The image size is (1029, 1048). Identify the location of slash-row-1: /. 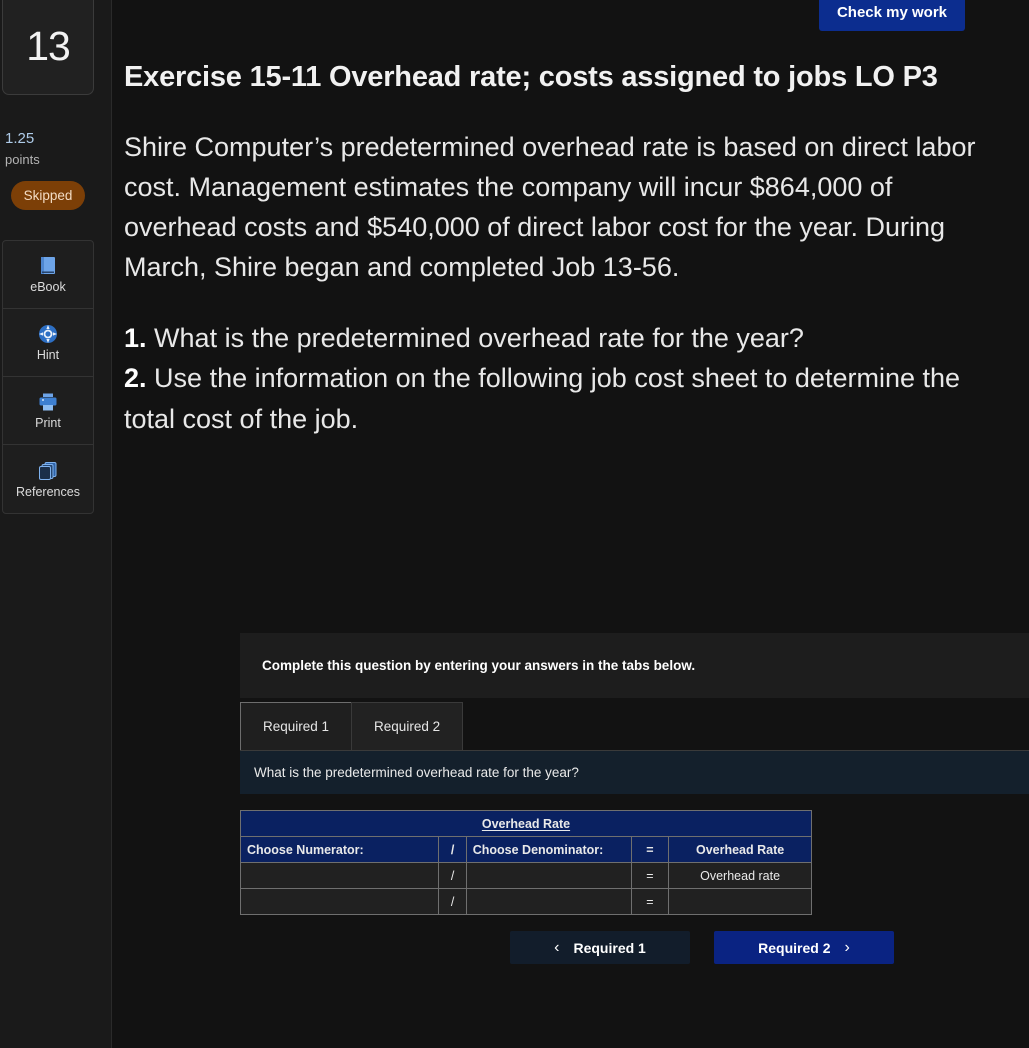
(452, 875).